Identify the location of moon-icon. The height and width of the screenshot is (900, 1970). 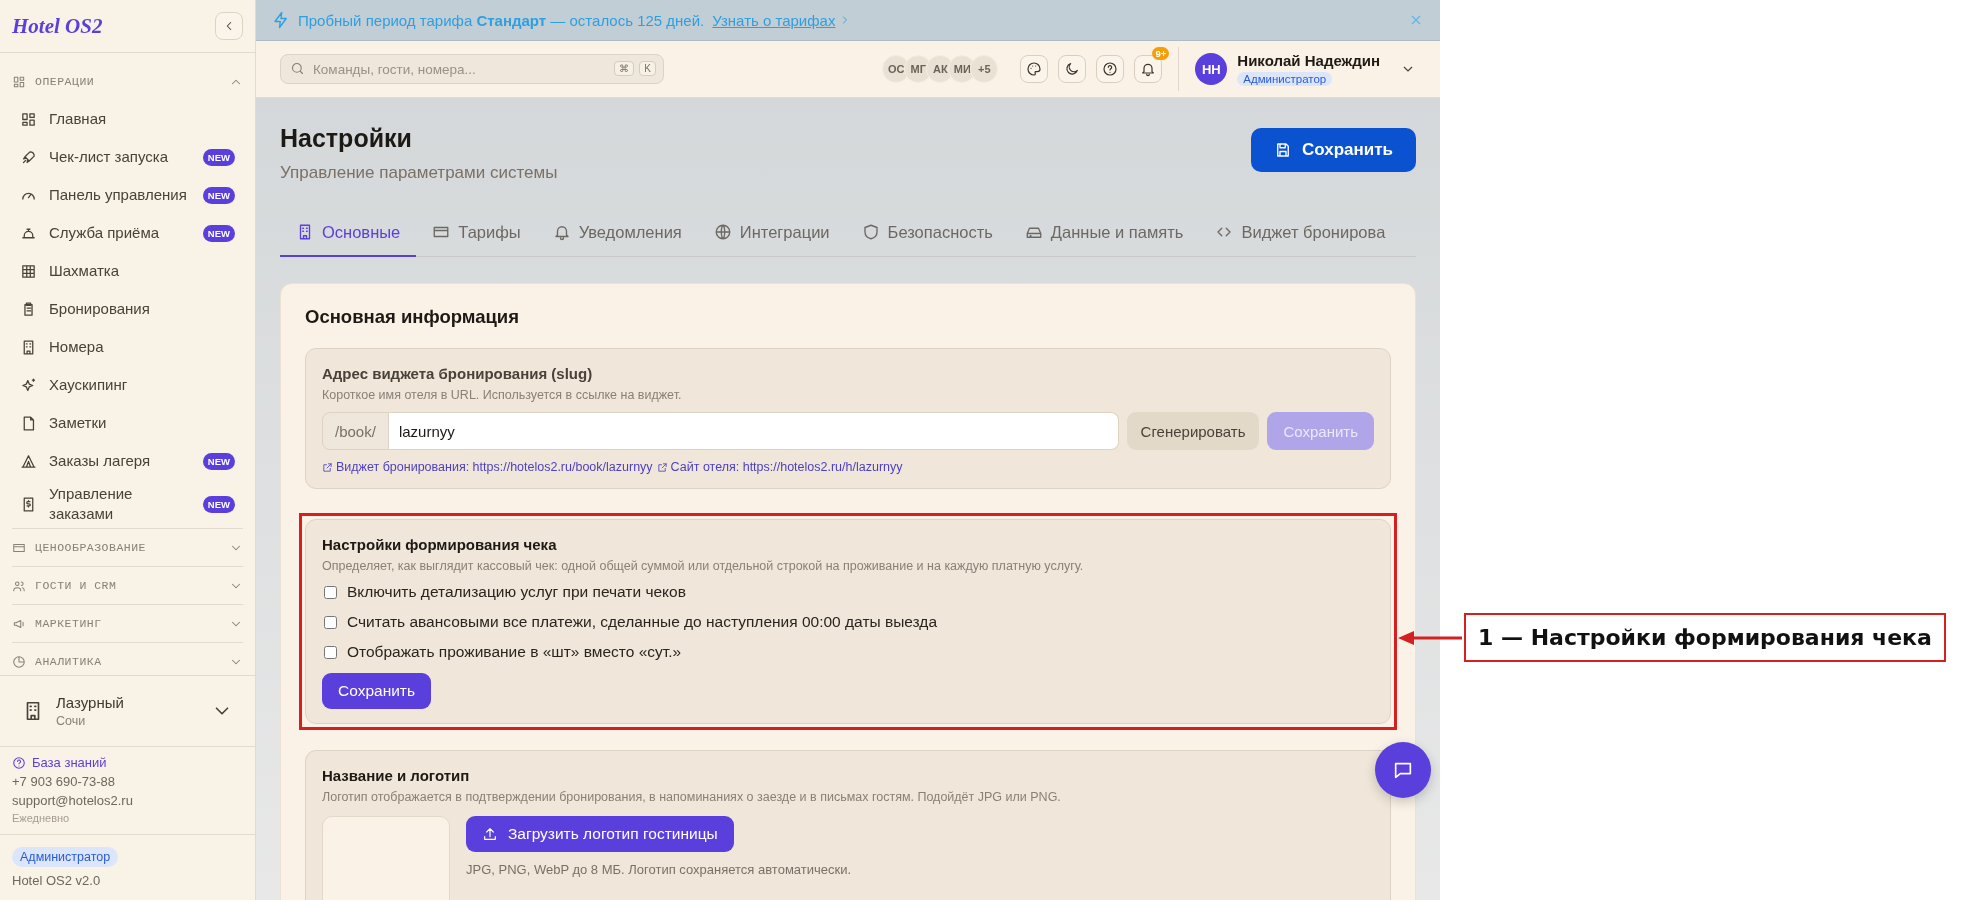
(1072, 69).